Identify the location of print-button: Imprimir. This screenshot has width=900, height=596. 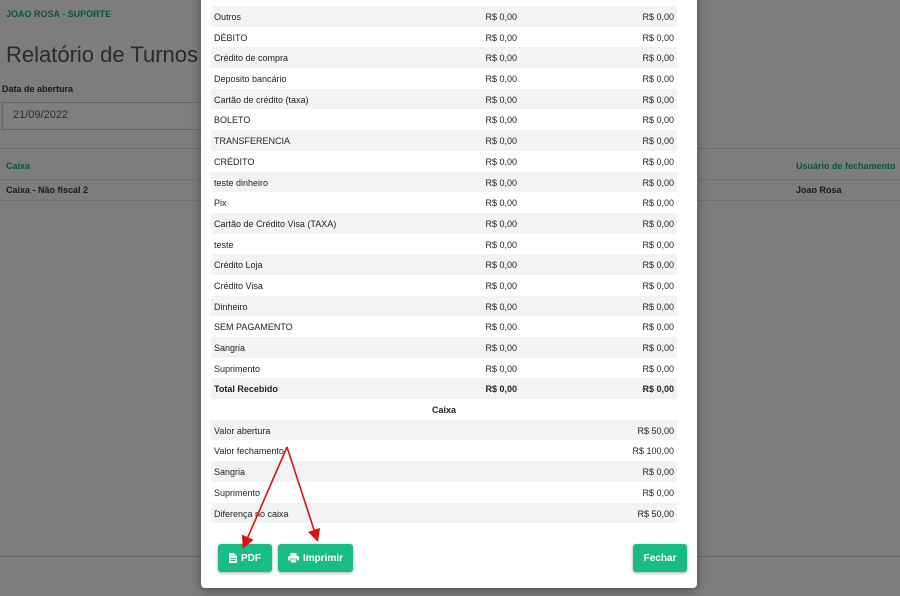
(315, 558).